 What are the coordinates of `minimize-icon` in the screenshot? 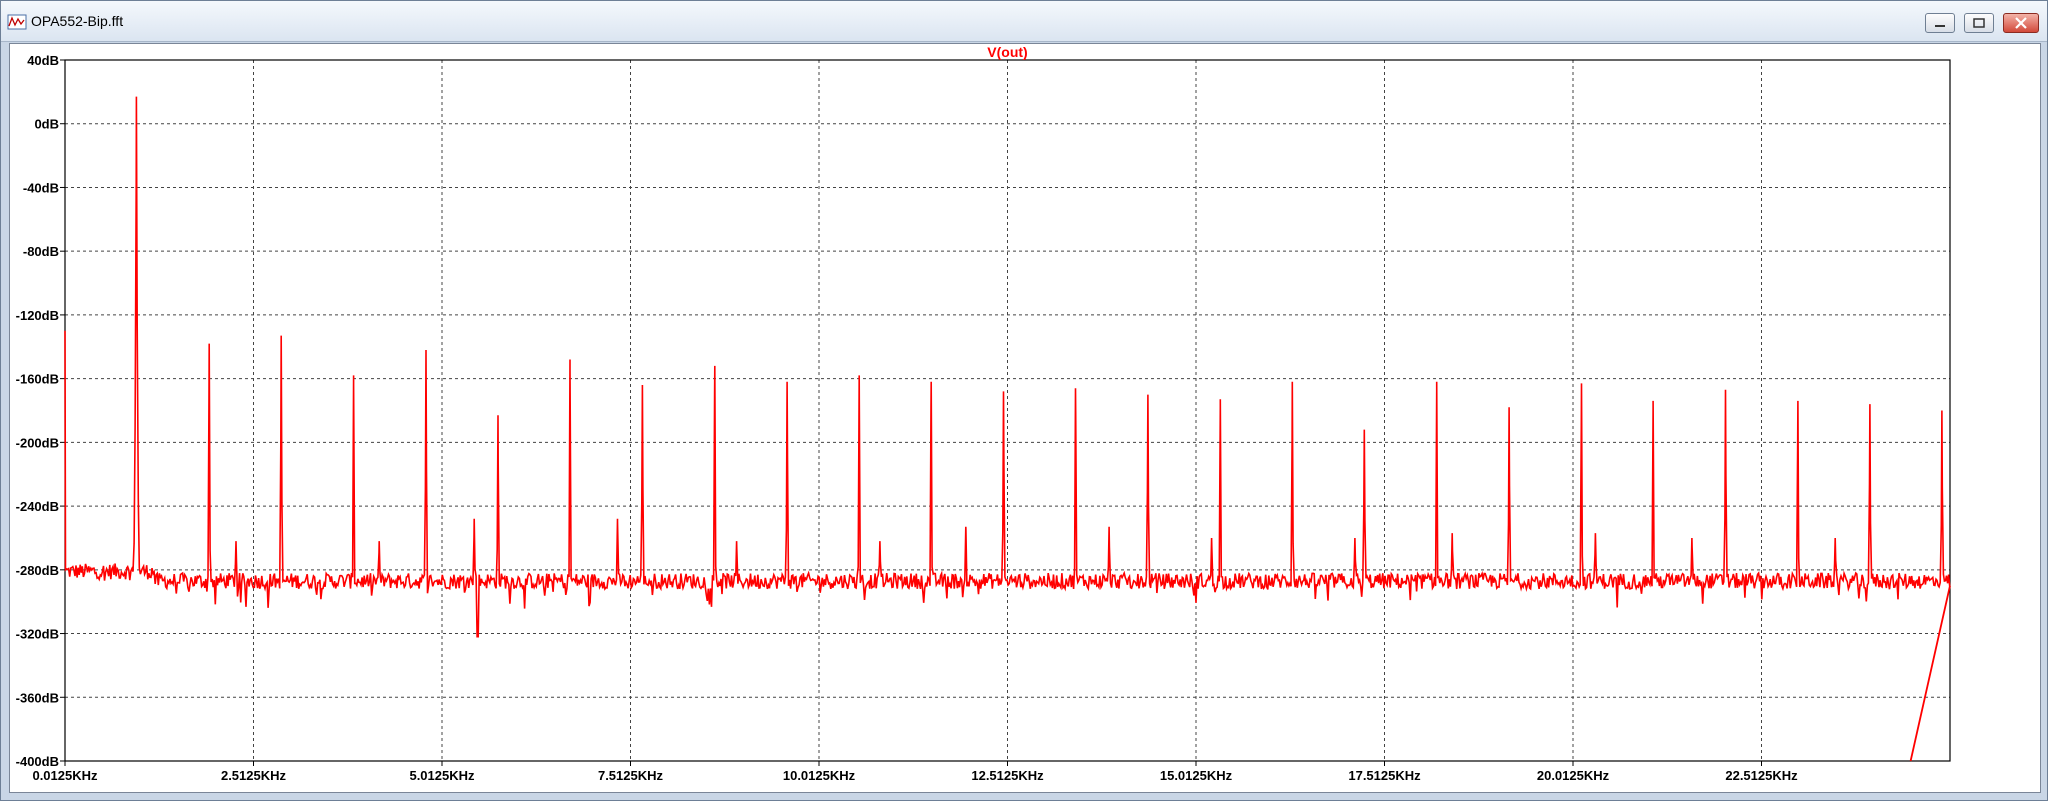 It's located at (1940, 26).